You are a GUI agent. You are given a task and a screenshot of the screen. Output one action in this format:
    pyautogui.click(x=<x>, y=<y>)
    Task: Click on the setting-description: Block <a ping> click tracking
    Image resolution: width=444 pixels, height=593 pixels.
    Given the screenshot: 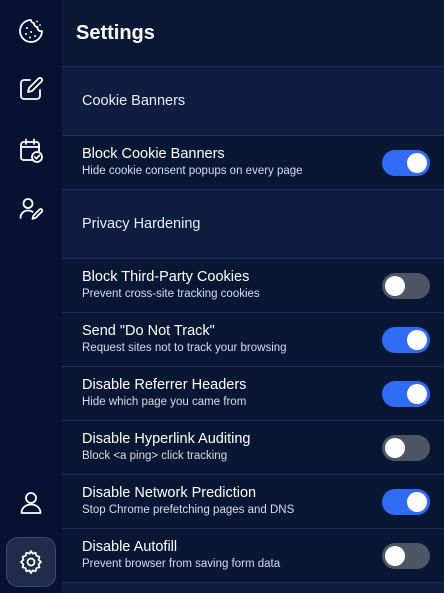 What is the action you would take?
    pyautogui.click(x=155, y=456)
    